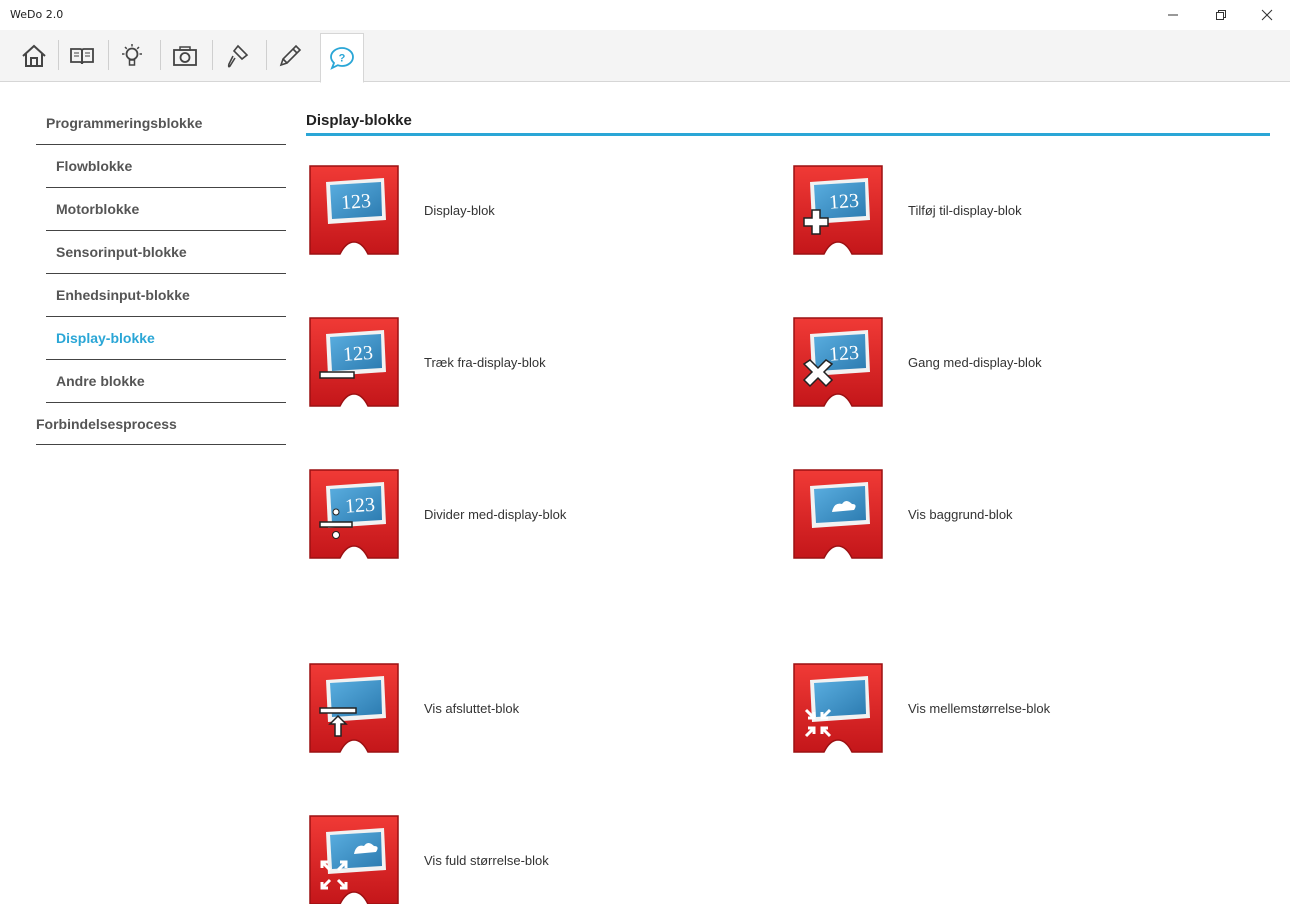  I want to click on display-subtract-icon: 123, so click(354, 362).